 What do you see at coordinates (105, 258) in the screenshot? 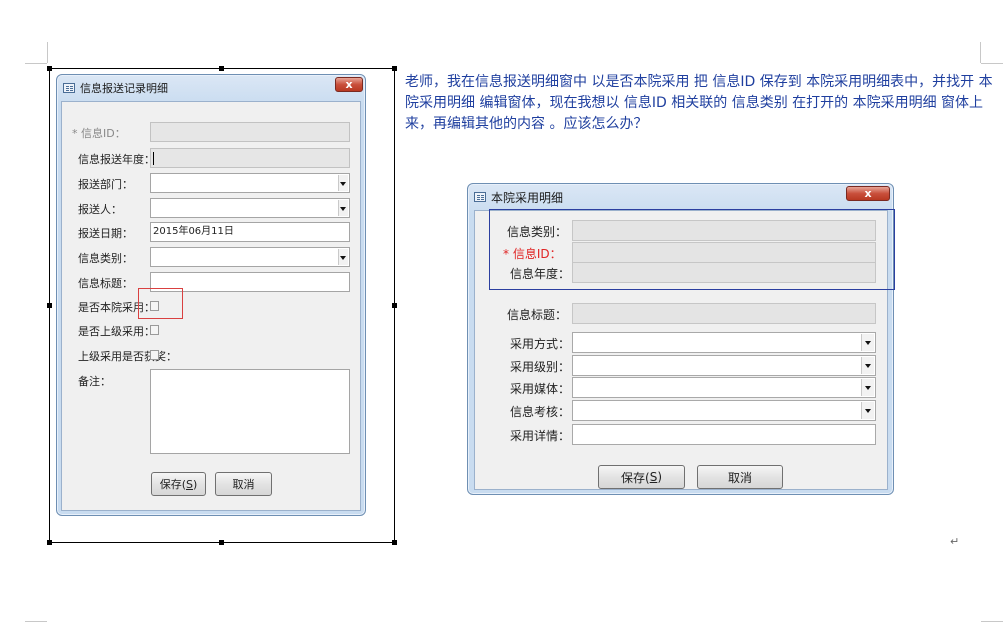
I see `info-category-label: 信息类别：` at bounding box center [105, 258].